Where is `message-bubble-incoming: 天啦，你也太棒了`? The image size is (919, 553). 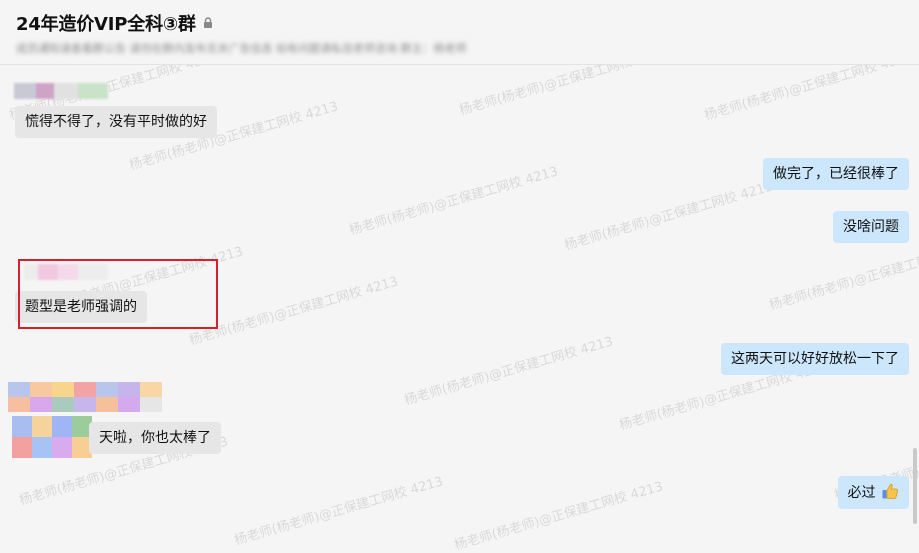
message-bubble-incoming: 天啦，你也太棒了 is located at coordinates (155, 438).